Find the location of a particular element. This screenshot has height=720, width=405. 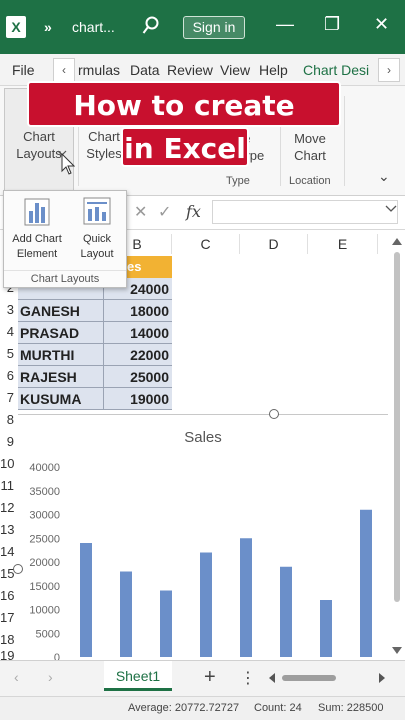

y-tick-label: 10000 is located at coordinates (44, 611).